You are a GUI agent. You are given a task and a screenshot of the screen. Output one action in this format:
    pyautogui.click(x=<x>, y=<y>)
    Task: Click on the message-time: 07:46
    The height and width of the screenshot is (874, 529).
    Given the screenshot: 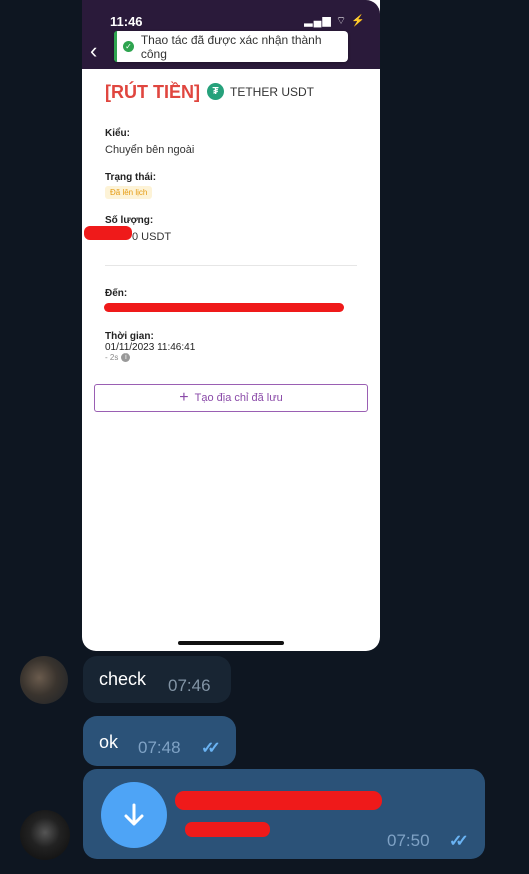 What is the action you would take?
    pyautogui.click(x=189, y=685)
    